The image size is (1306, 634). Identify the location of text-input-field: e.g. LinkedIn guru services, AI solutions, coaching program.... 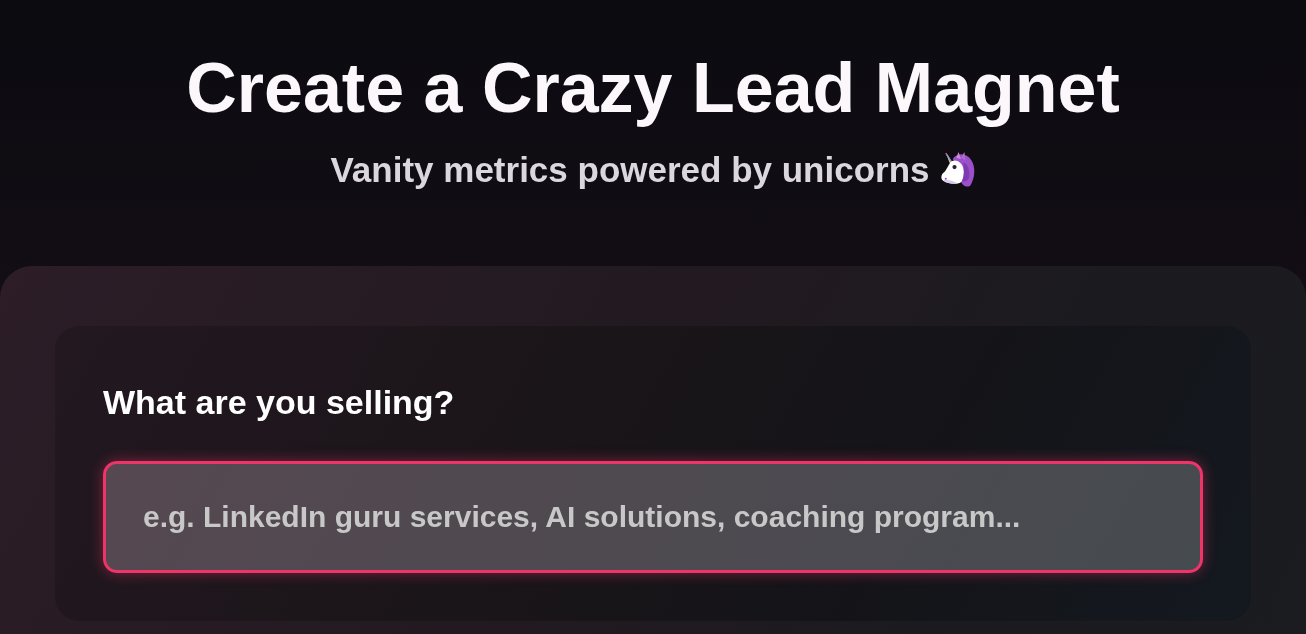
(653, 517).